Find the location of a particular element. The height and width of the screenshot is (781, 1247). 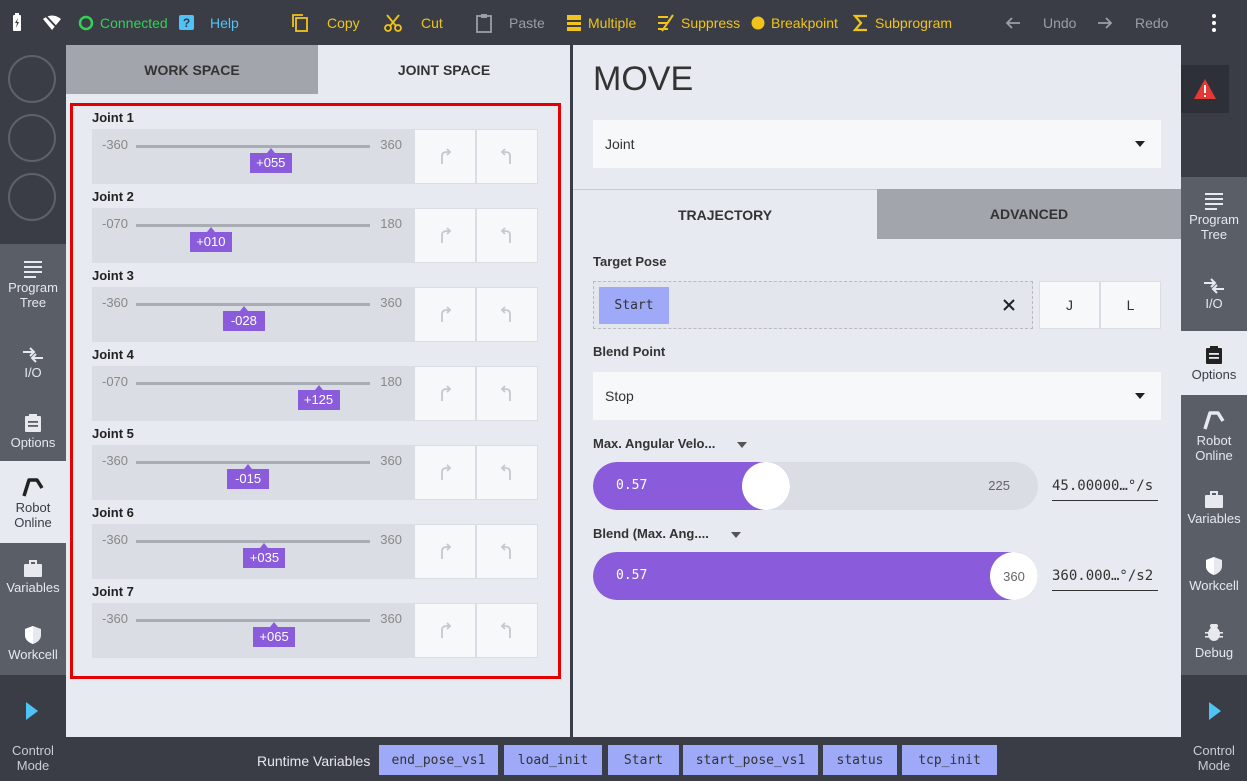

subprogram-button: Subprogram is located at coordinates (902, 22).